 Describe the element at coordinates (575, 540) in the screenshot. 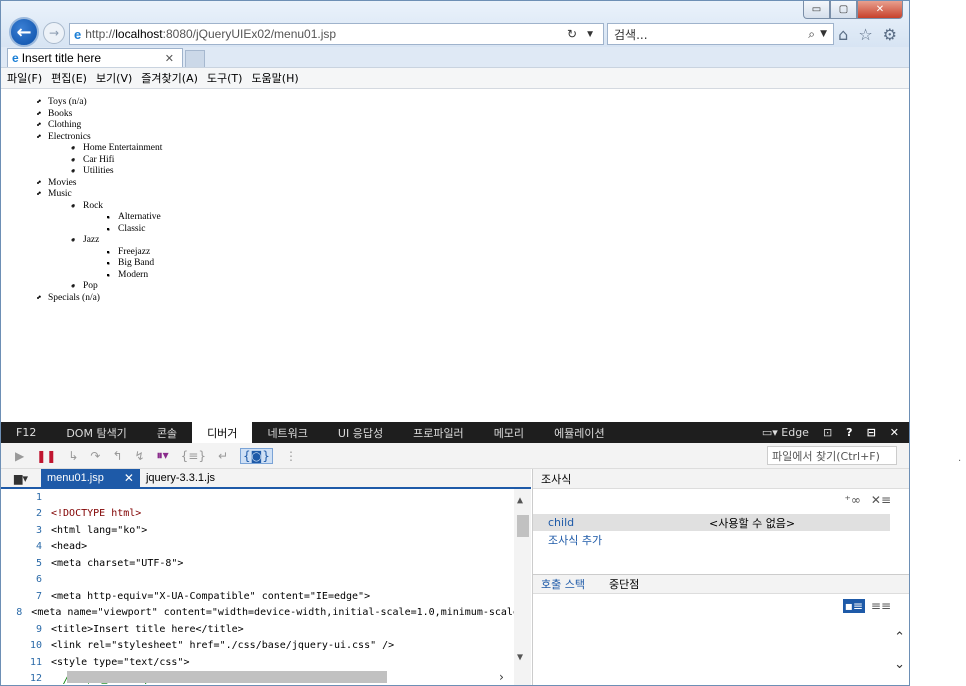

I see `add-watch-link: 조사식 추가` at that location.